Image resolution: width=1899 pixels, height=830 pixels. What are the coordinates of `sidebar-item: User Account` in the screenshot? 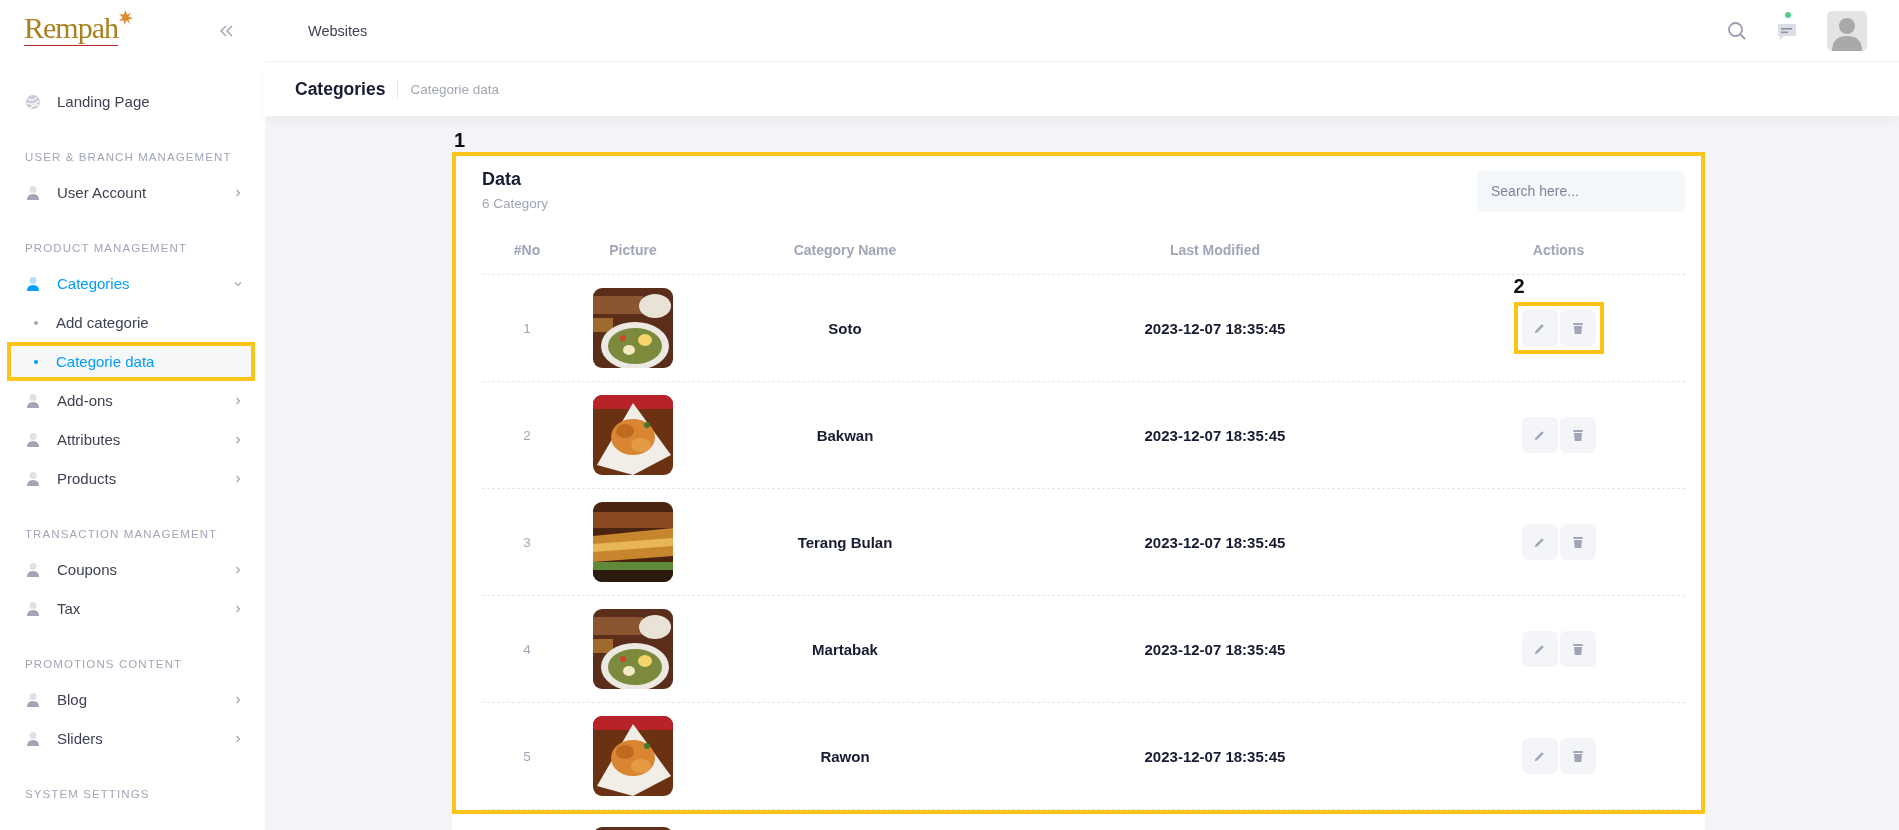 It's located at (132, 192).